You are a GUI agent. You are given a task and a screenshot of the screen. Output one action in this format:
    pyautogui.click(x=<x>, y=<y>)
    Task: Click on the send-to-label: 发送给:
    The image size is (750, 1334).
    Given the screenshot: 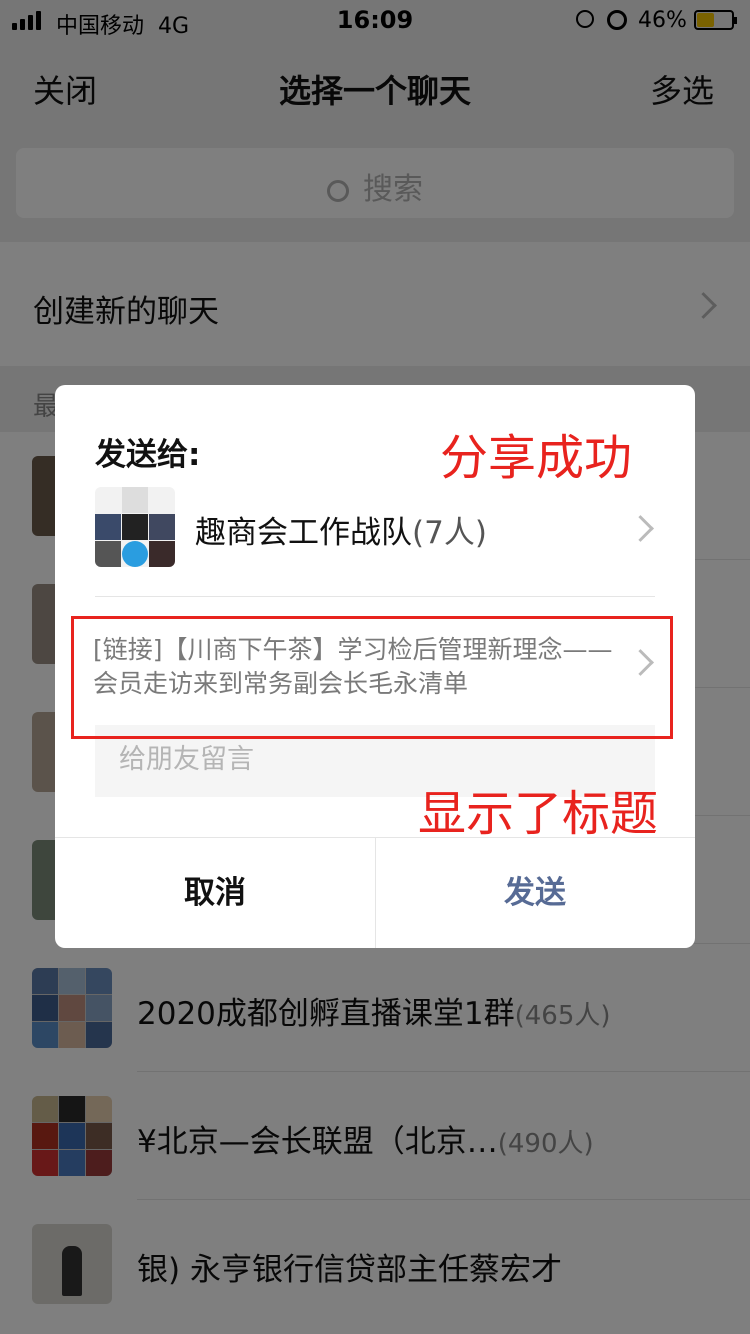 What is the action you would take?
    pyautogui.click(x=148, y=455)
    